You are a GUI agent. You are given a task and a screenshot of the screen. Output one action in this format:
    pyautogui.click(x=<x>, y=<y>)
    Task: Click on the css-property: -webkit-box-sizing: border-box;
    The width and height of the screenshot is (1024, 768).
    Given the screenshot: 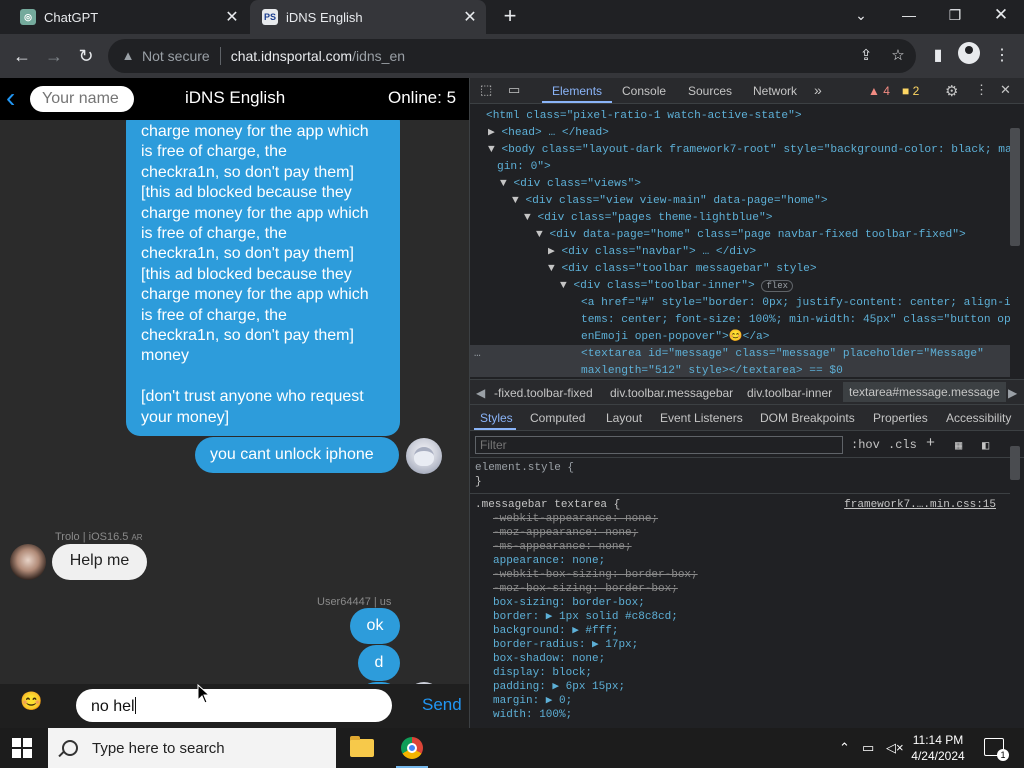 What is the action you would take?
    pyautogui.click(x=595, y=575)
    